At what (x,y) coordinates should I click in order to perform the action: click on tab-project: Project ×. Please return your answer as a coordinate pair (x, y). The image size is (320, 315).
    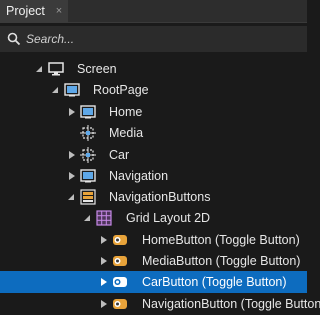
    Looking at the image, I should click on (34, 11).